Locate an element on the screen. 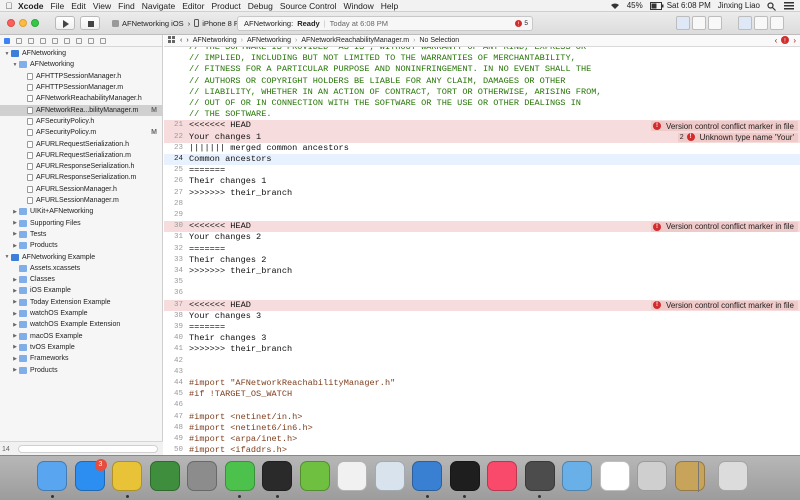 This screenshot has height=500, width=800. symbol-navigator-tab-icon is located at coordinates (31, 40).